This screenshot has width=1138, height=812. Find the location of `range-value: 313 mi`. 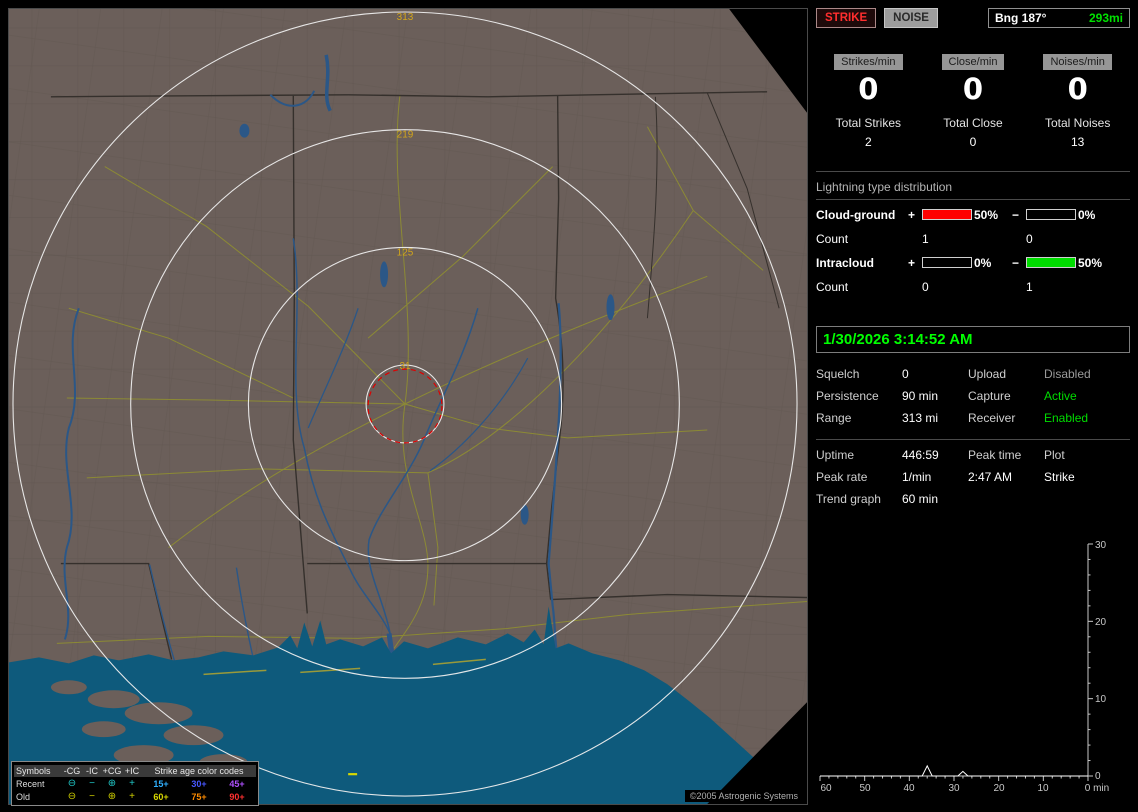

range-value: 313 mi is located at coordinates (920, 417).